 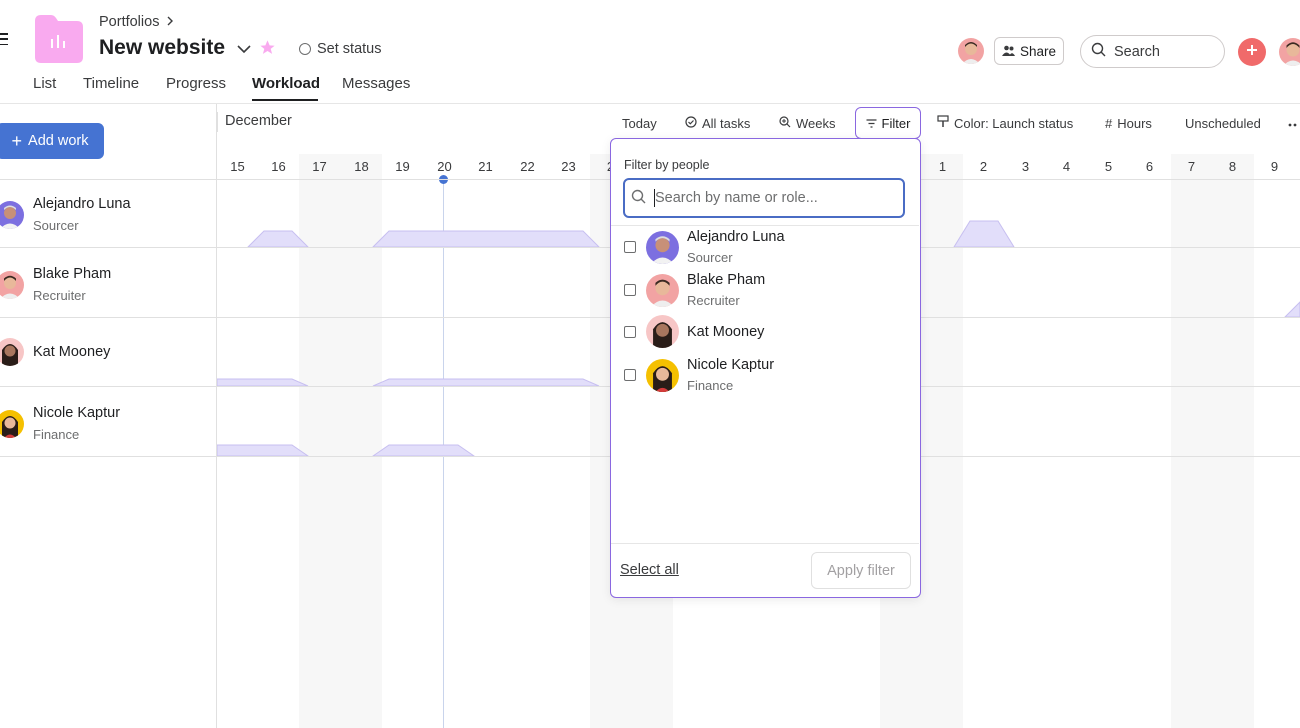 I want to click on project-folder-icon, so click(x=58, y=38).